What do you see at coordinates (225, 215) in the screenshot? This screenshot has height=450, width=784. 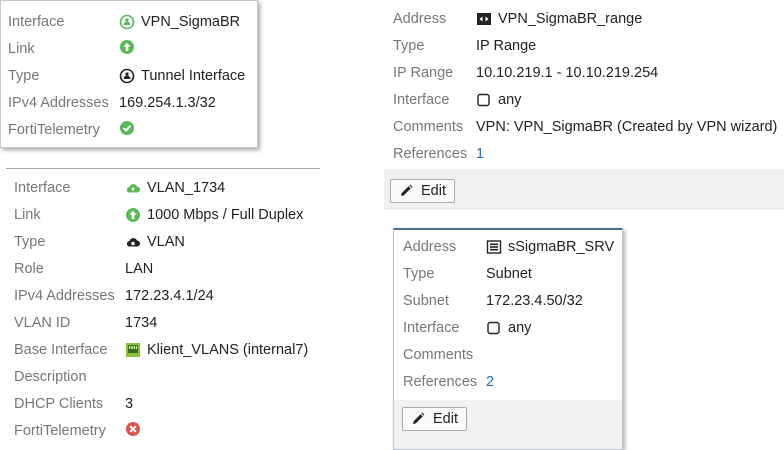 I see `field-value: 1000 Mbps / Full Duplex` at bounding box center [225, 215].